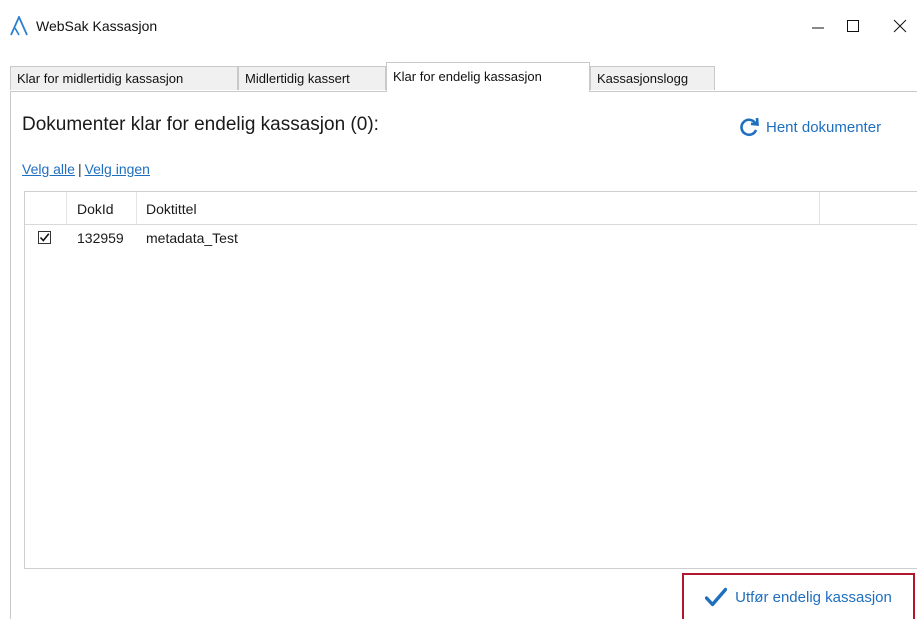 The image size is (917, 619). I want to click on select-all-link: Velg alle, so click(48, 169).